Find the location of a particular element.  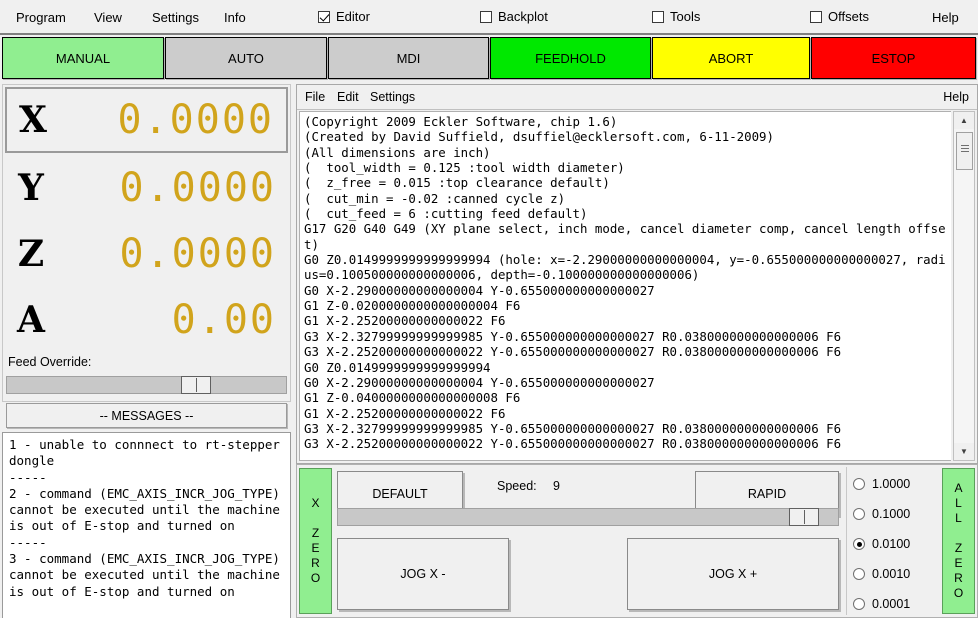

checkbox-editor-box is located at coordinates (324, 16).